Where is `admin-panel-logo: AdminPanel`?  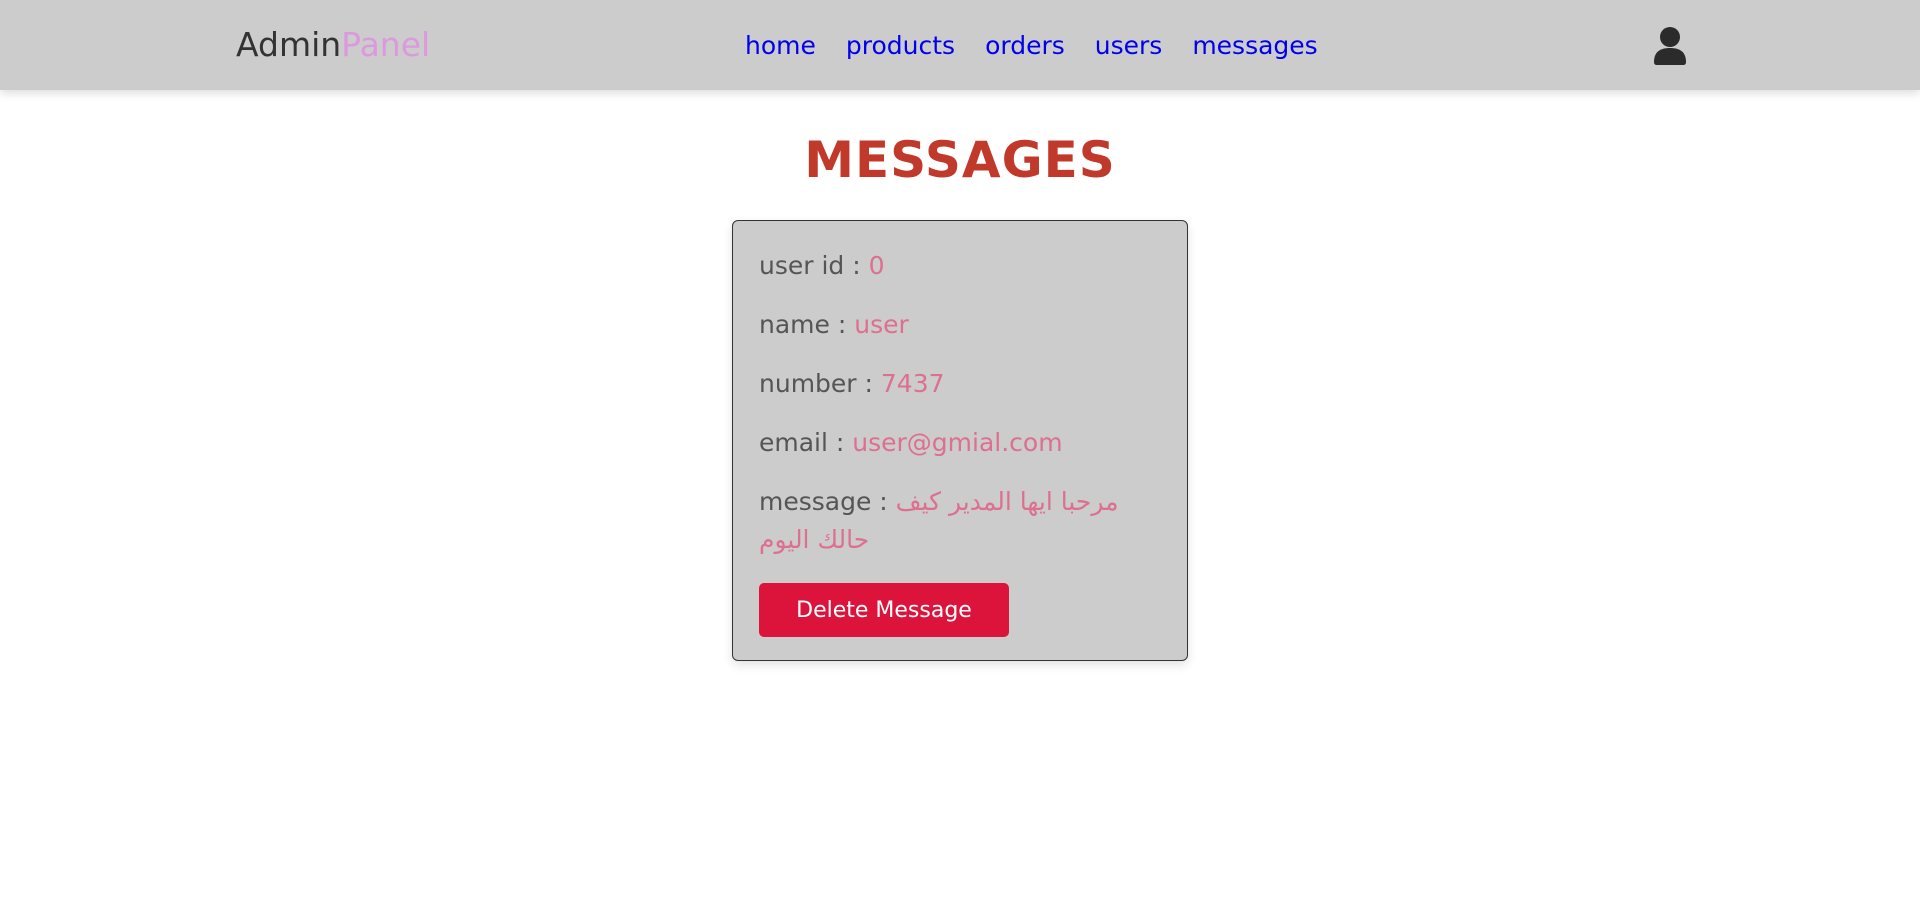
admin-panel-logo: AdminPanel is located at coordinates (333, 45).